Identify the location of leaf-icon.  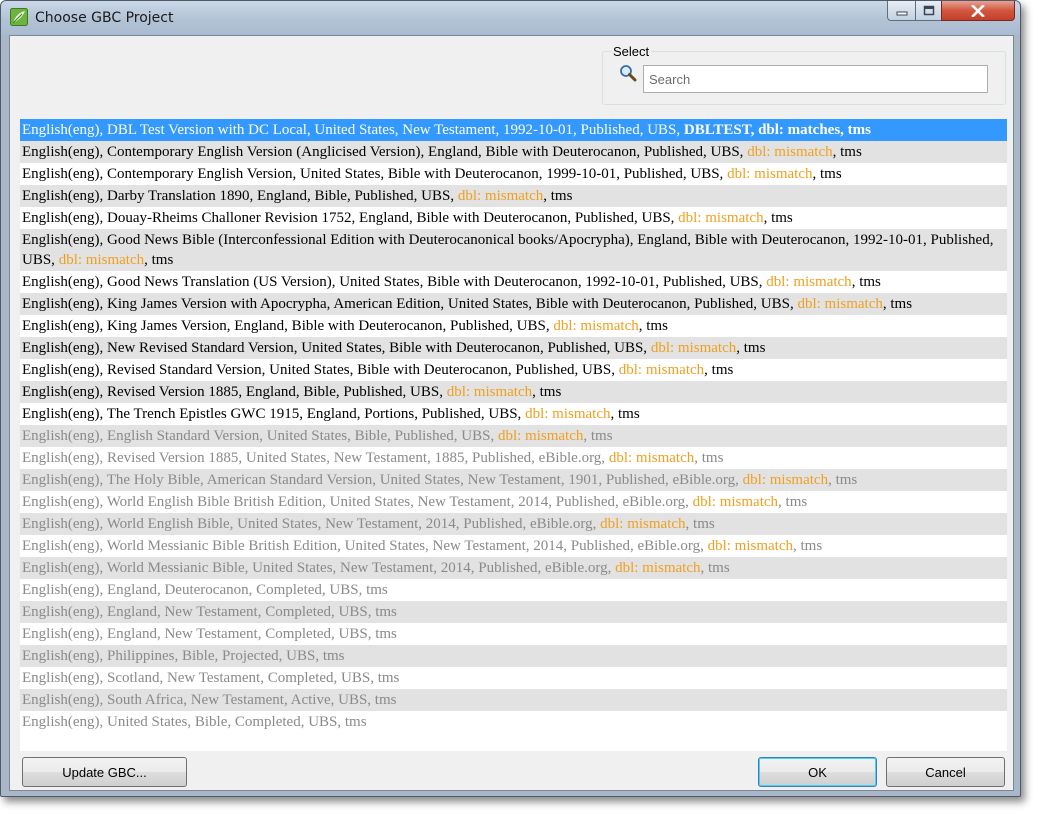
(19, 17).